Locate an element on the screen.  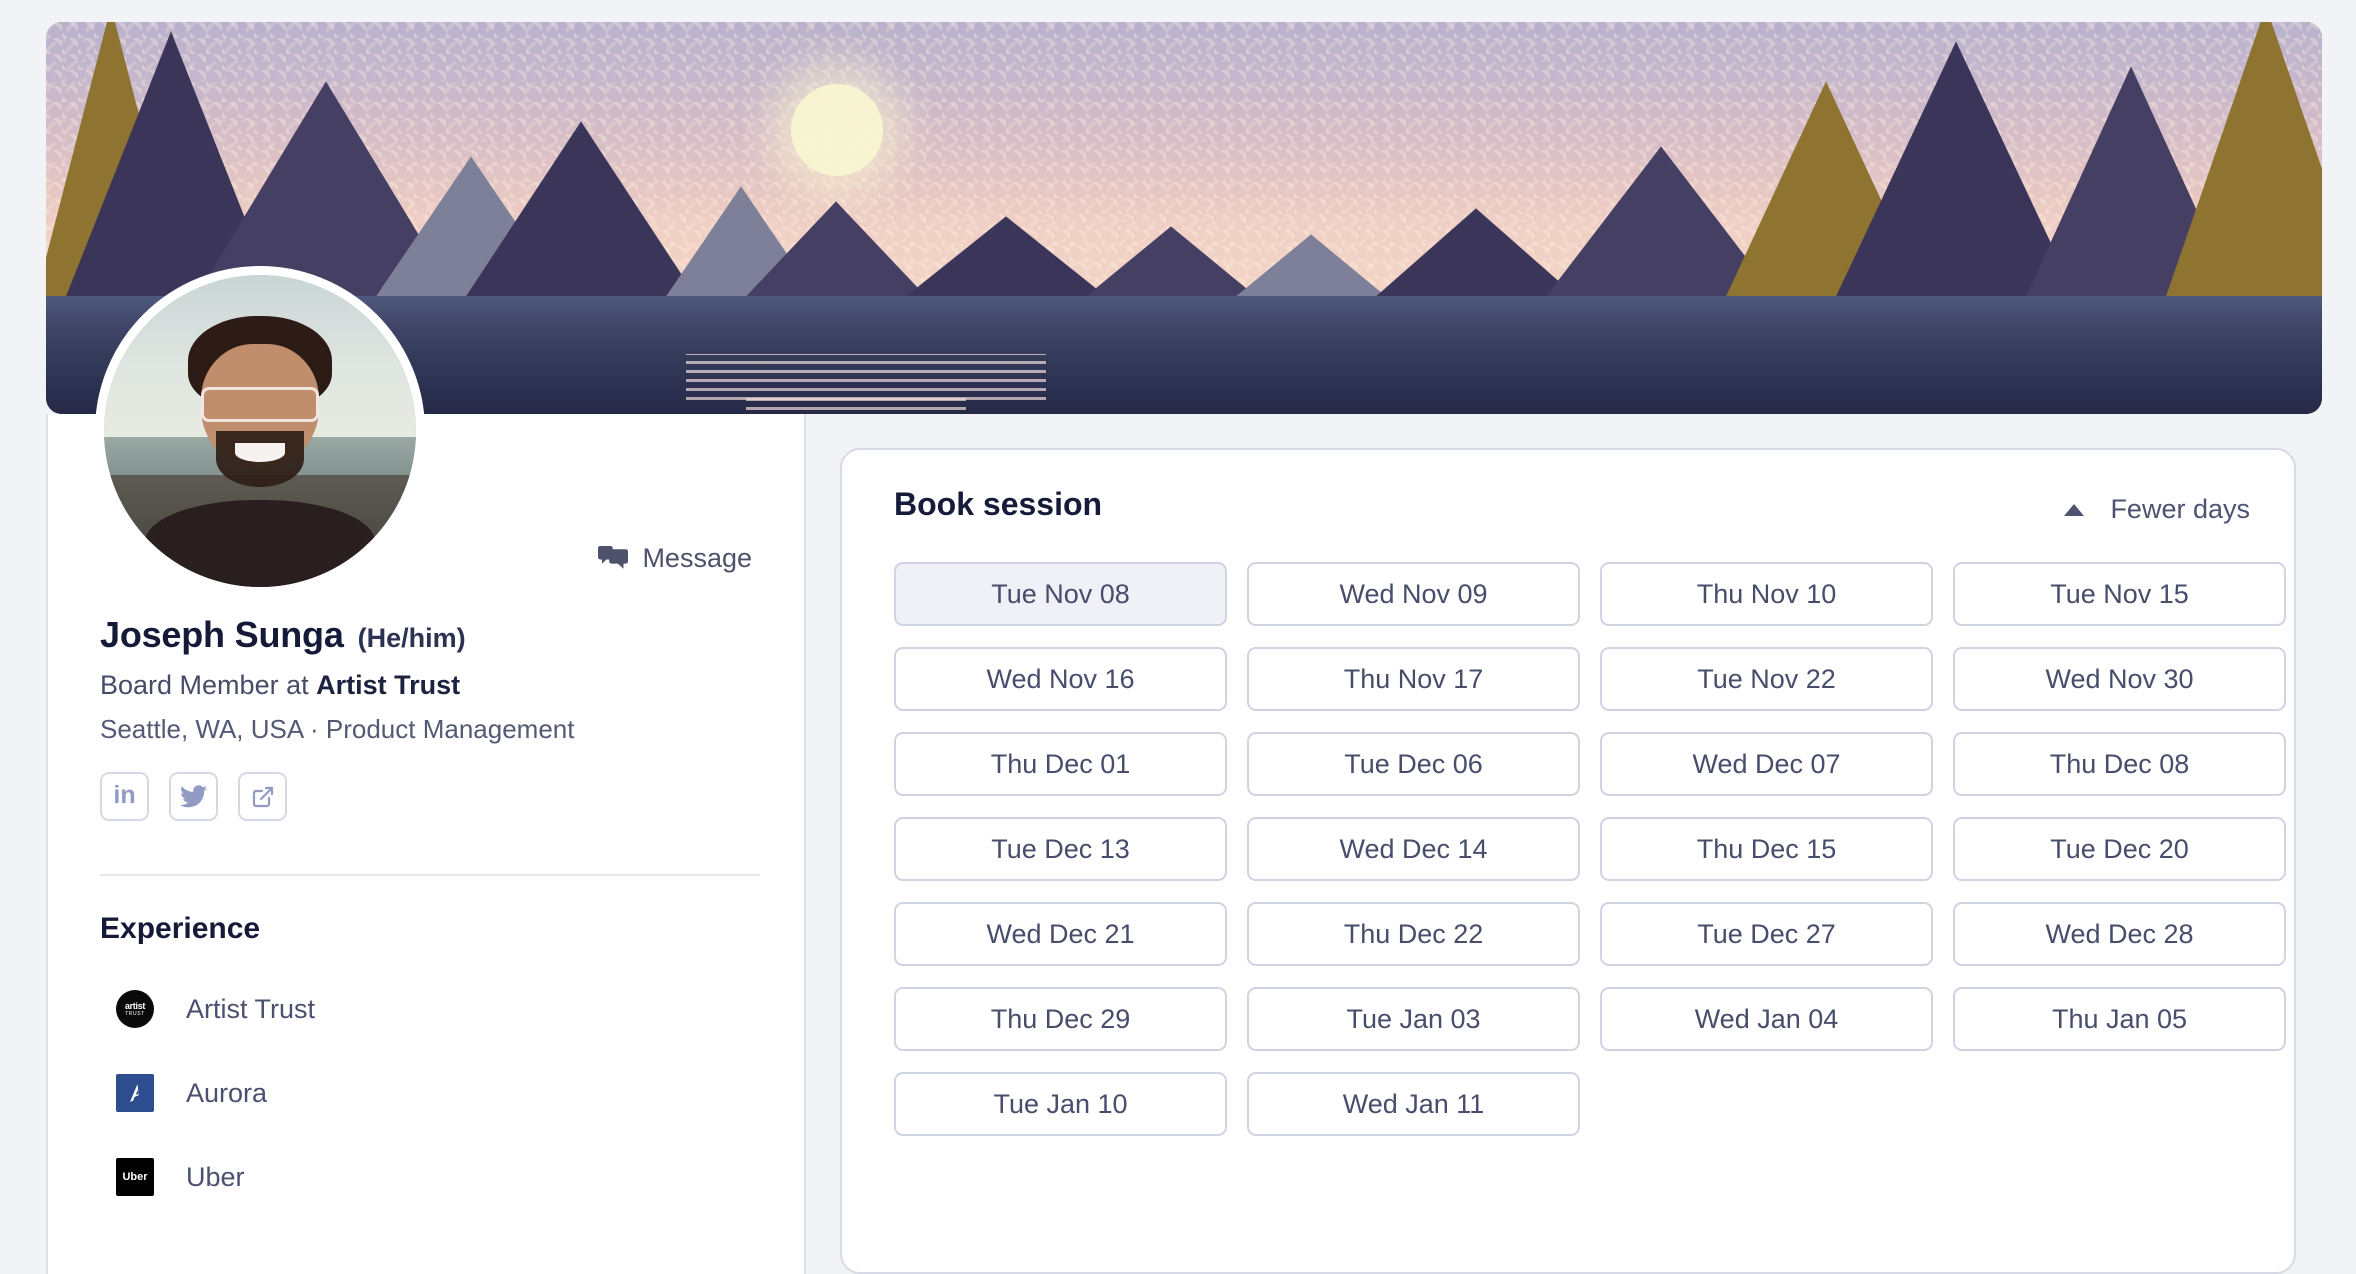
date-option-button: Wed Dec 14 is located at coordinates (1413, 849).